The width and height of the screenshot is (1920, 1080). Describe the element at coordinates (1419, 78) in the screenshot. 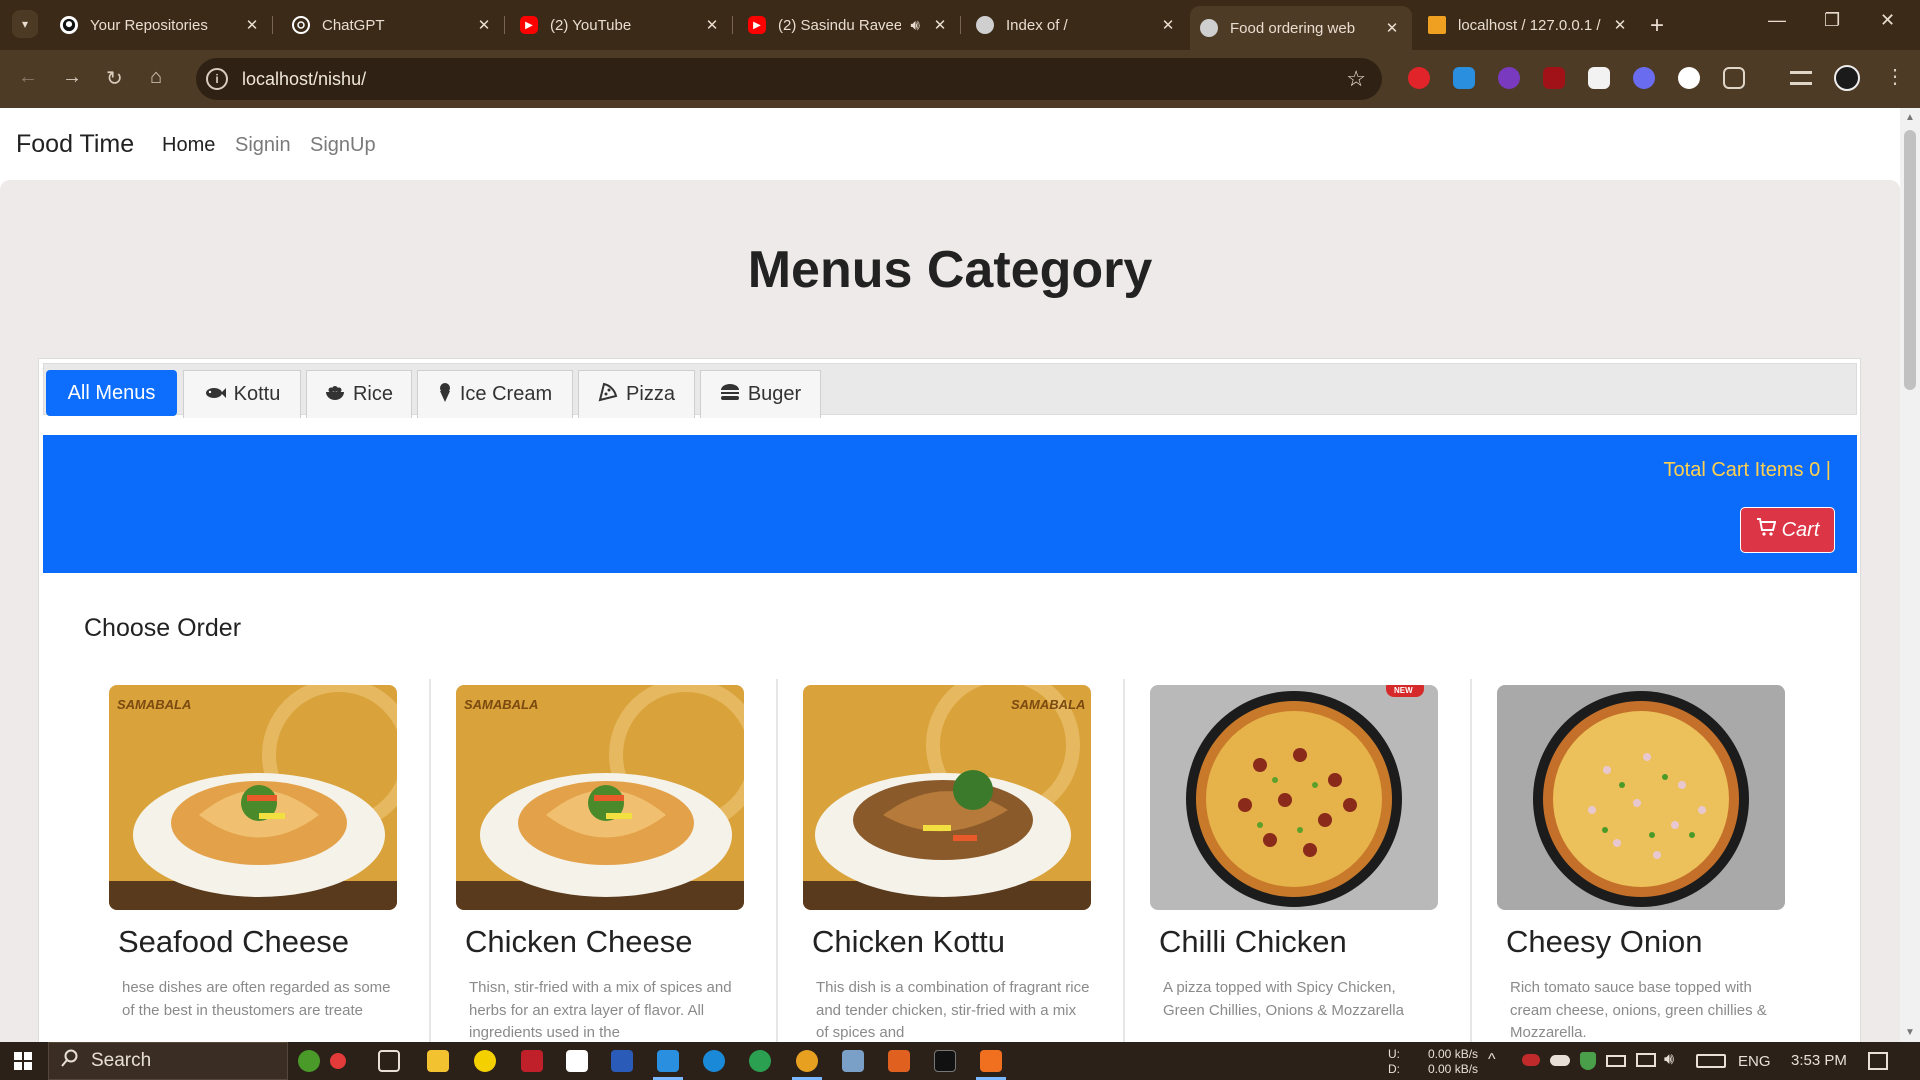

I see `adblock-extension-icon` at that location.